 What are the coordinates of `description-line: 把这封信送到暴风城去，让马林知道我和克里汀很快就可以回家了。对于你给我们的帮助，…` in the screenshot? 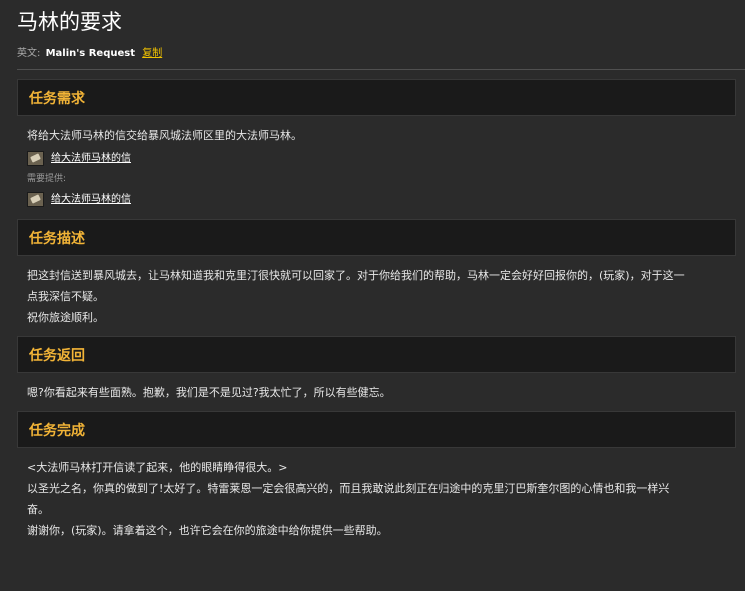 It's located at (356, 275).